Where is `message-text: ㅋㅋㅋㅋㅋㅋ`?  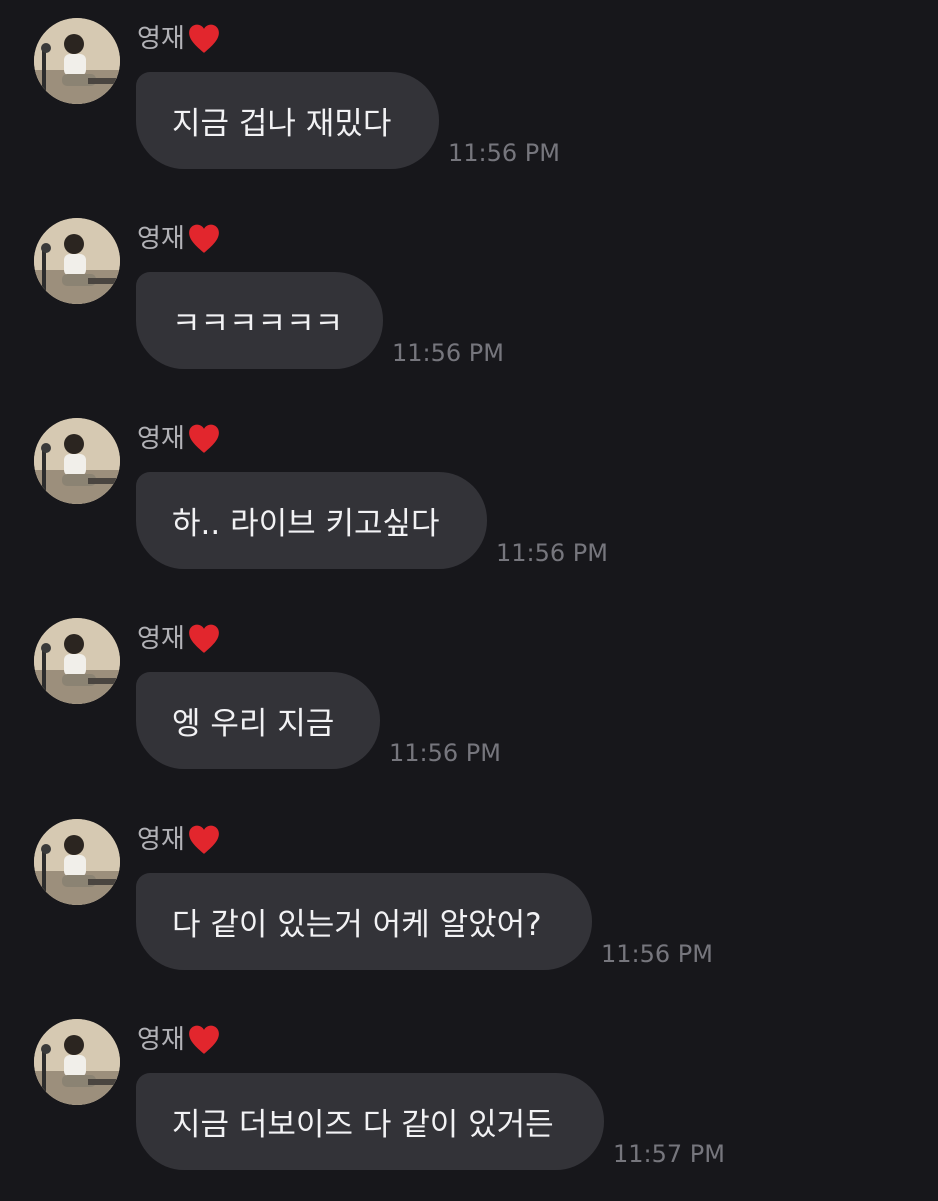 message-text: ㅋㅋㅋㅋㅋㅋ is located at coordinates (258, 324).